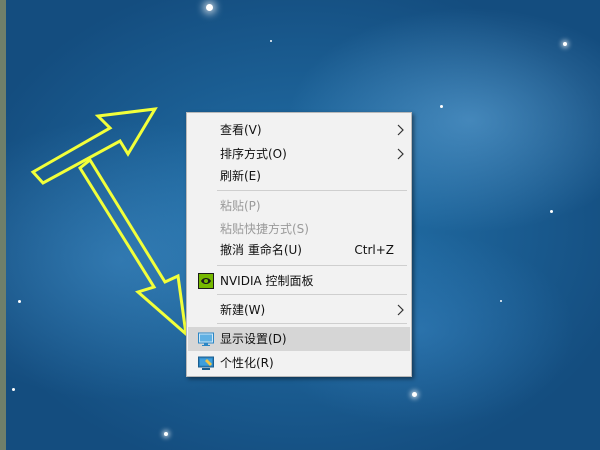  Describe the element at coordinates (299, 176) in the screenshot. I see `menu-item-refresh: 刷新(E)` at that location.